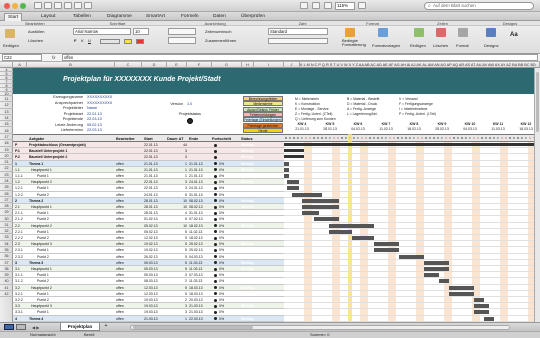 This screenshot has height=338, width=540. Describe the element at coordinates (11, 45) in the screenshot. I see `paste-button: Einfügen` at that location.